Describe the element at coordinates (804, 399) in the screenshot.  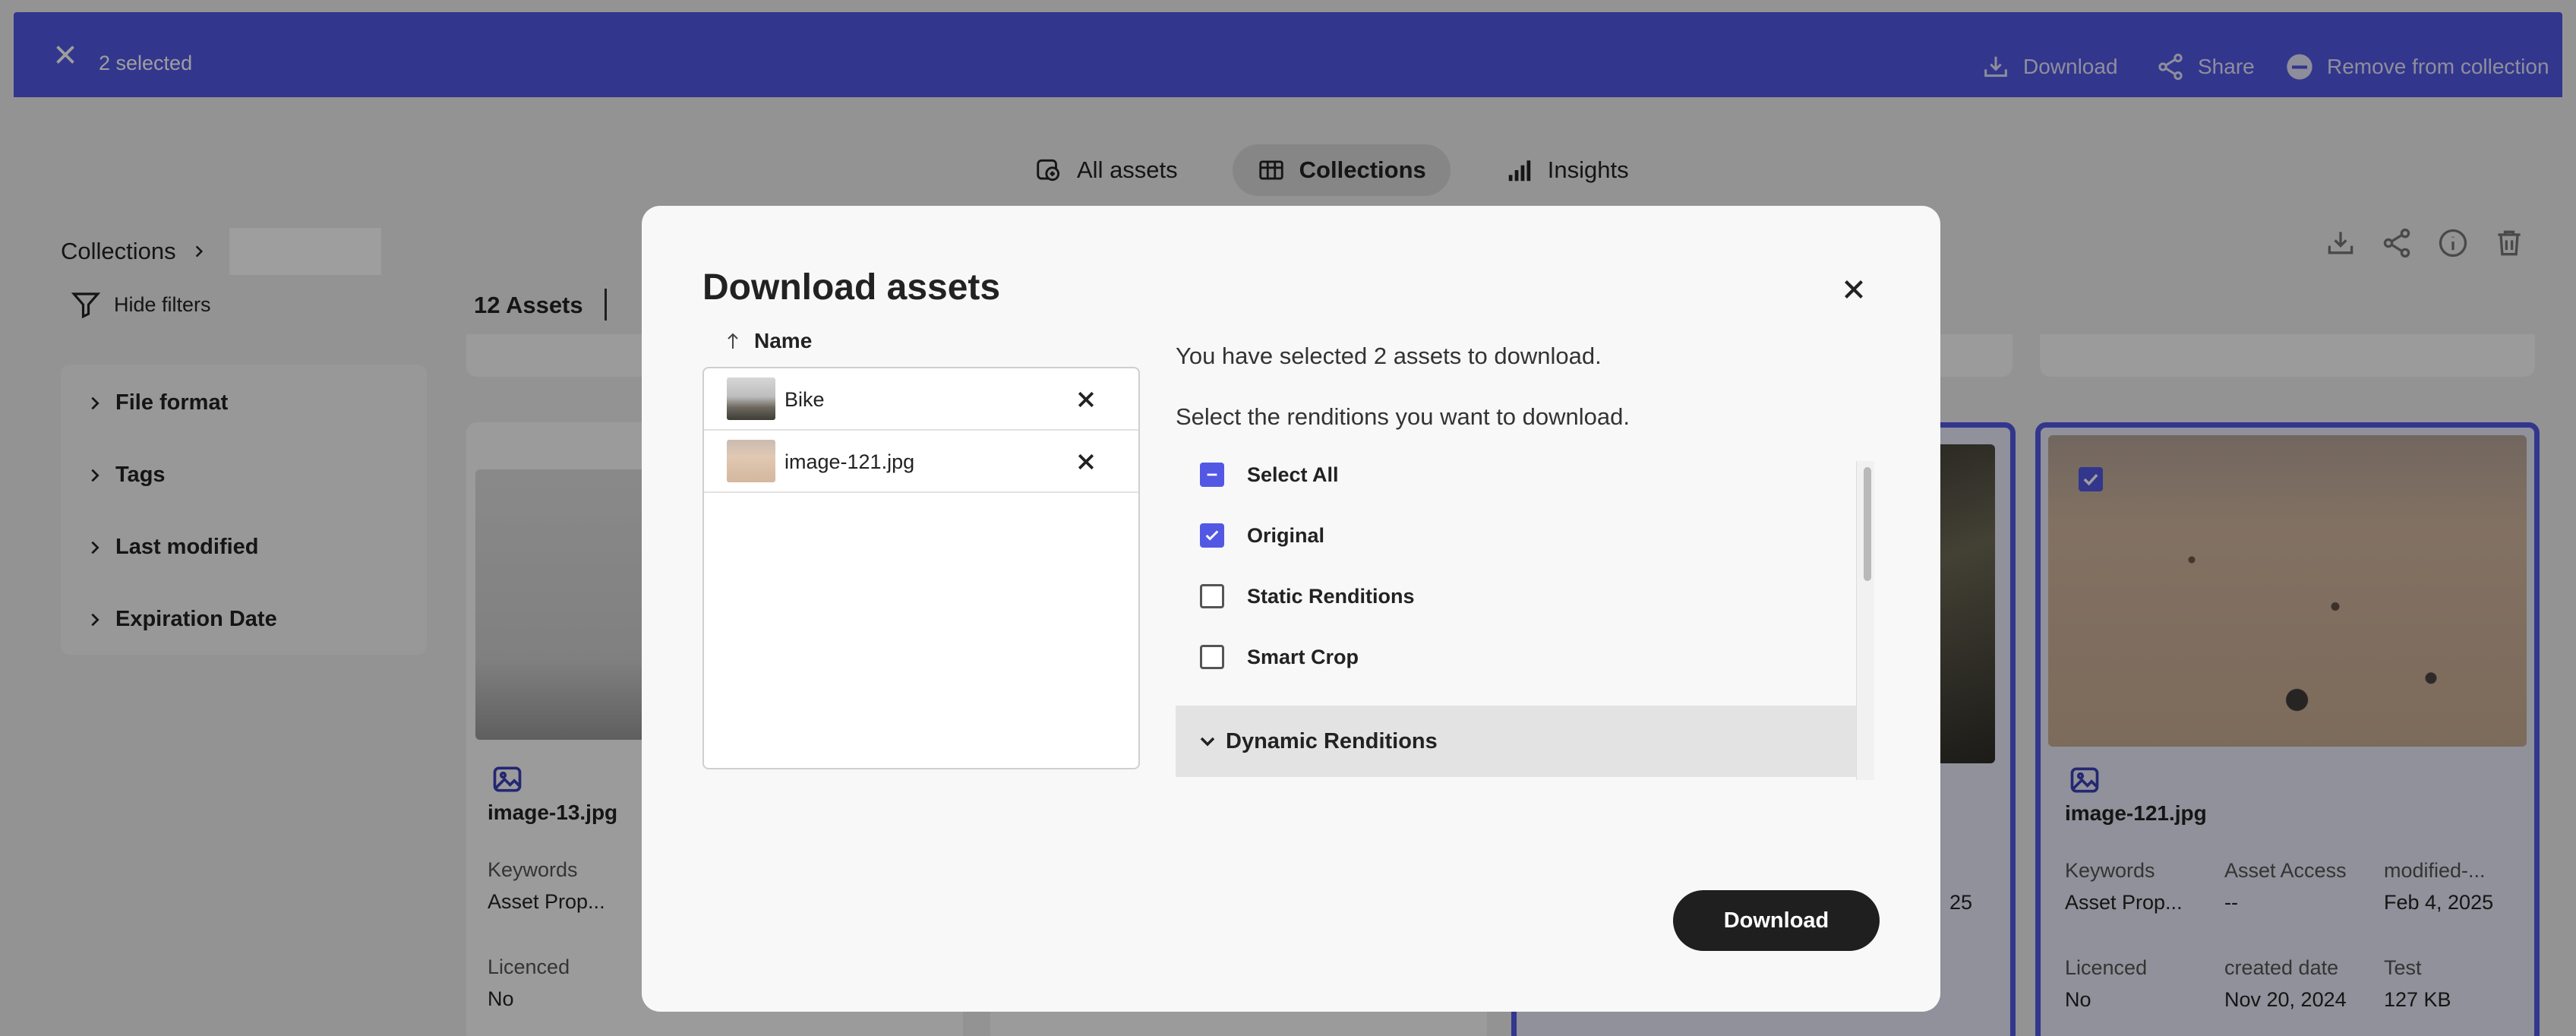
I see `file-name: Bike` at that location.